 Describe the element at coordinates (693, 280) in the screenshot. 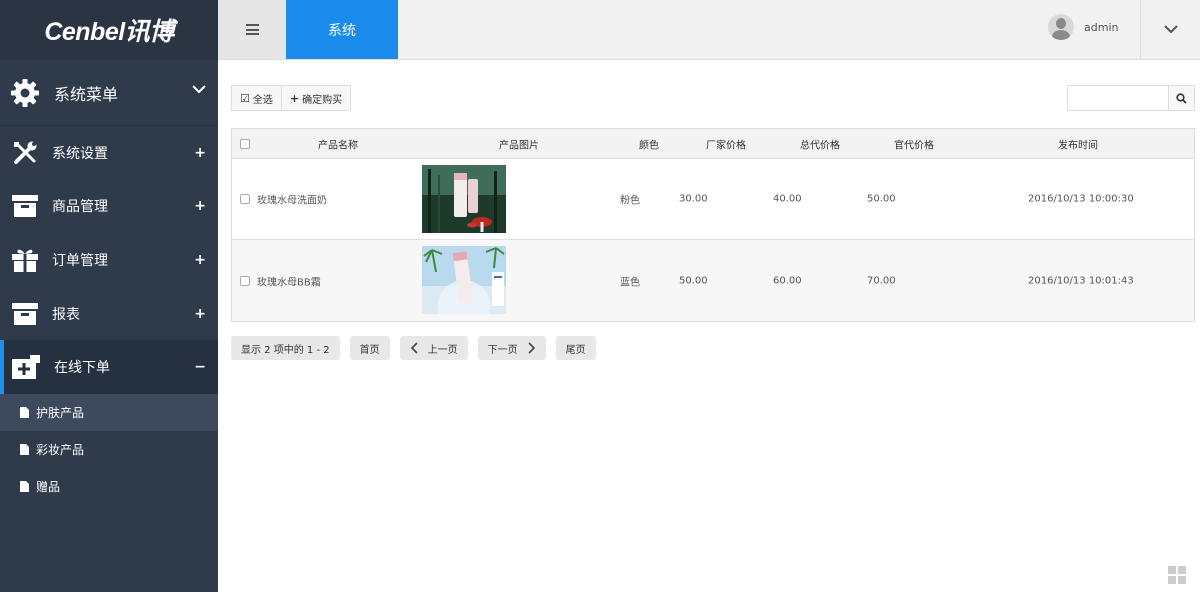

I see `factory-price: 50.00` at that location.